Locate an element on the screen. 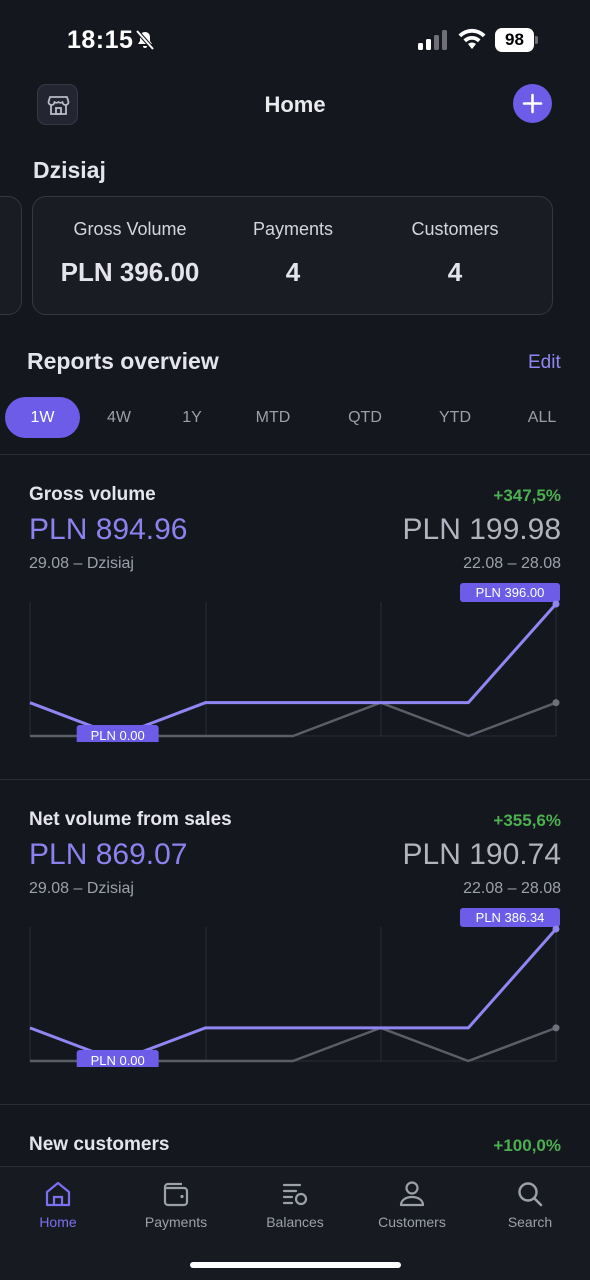  period-ytd: YTD is located at coordinates (455, 417).